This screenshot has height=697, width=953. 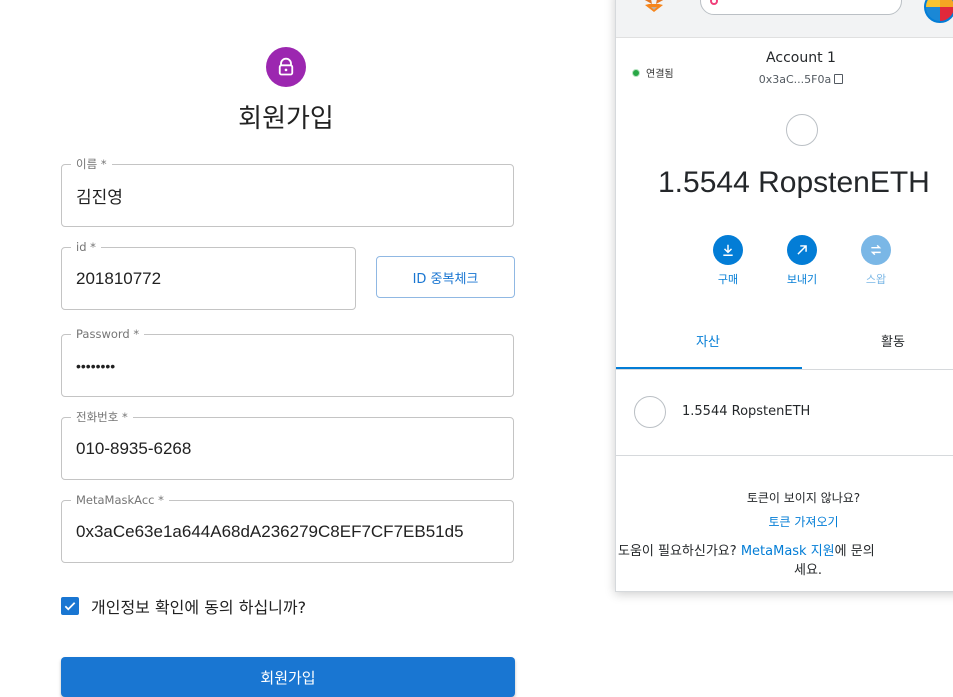 What do you see at coordinates (876, 279) in the screenshot?
I see `swap-label: 스왑` at bounding box center [876, 279].